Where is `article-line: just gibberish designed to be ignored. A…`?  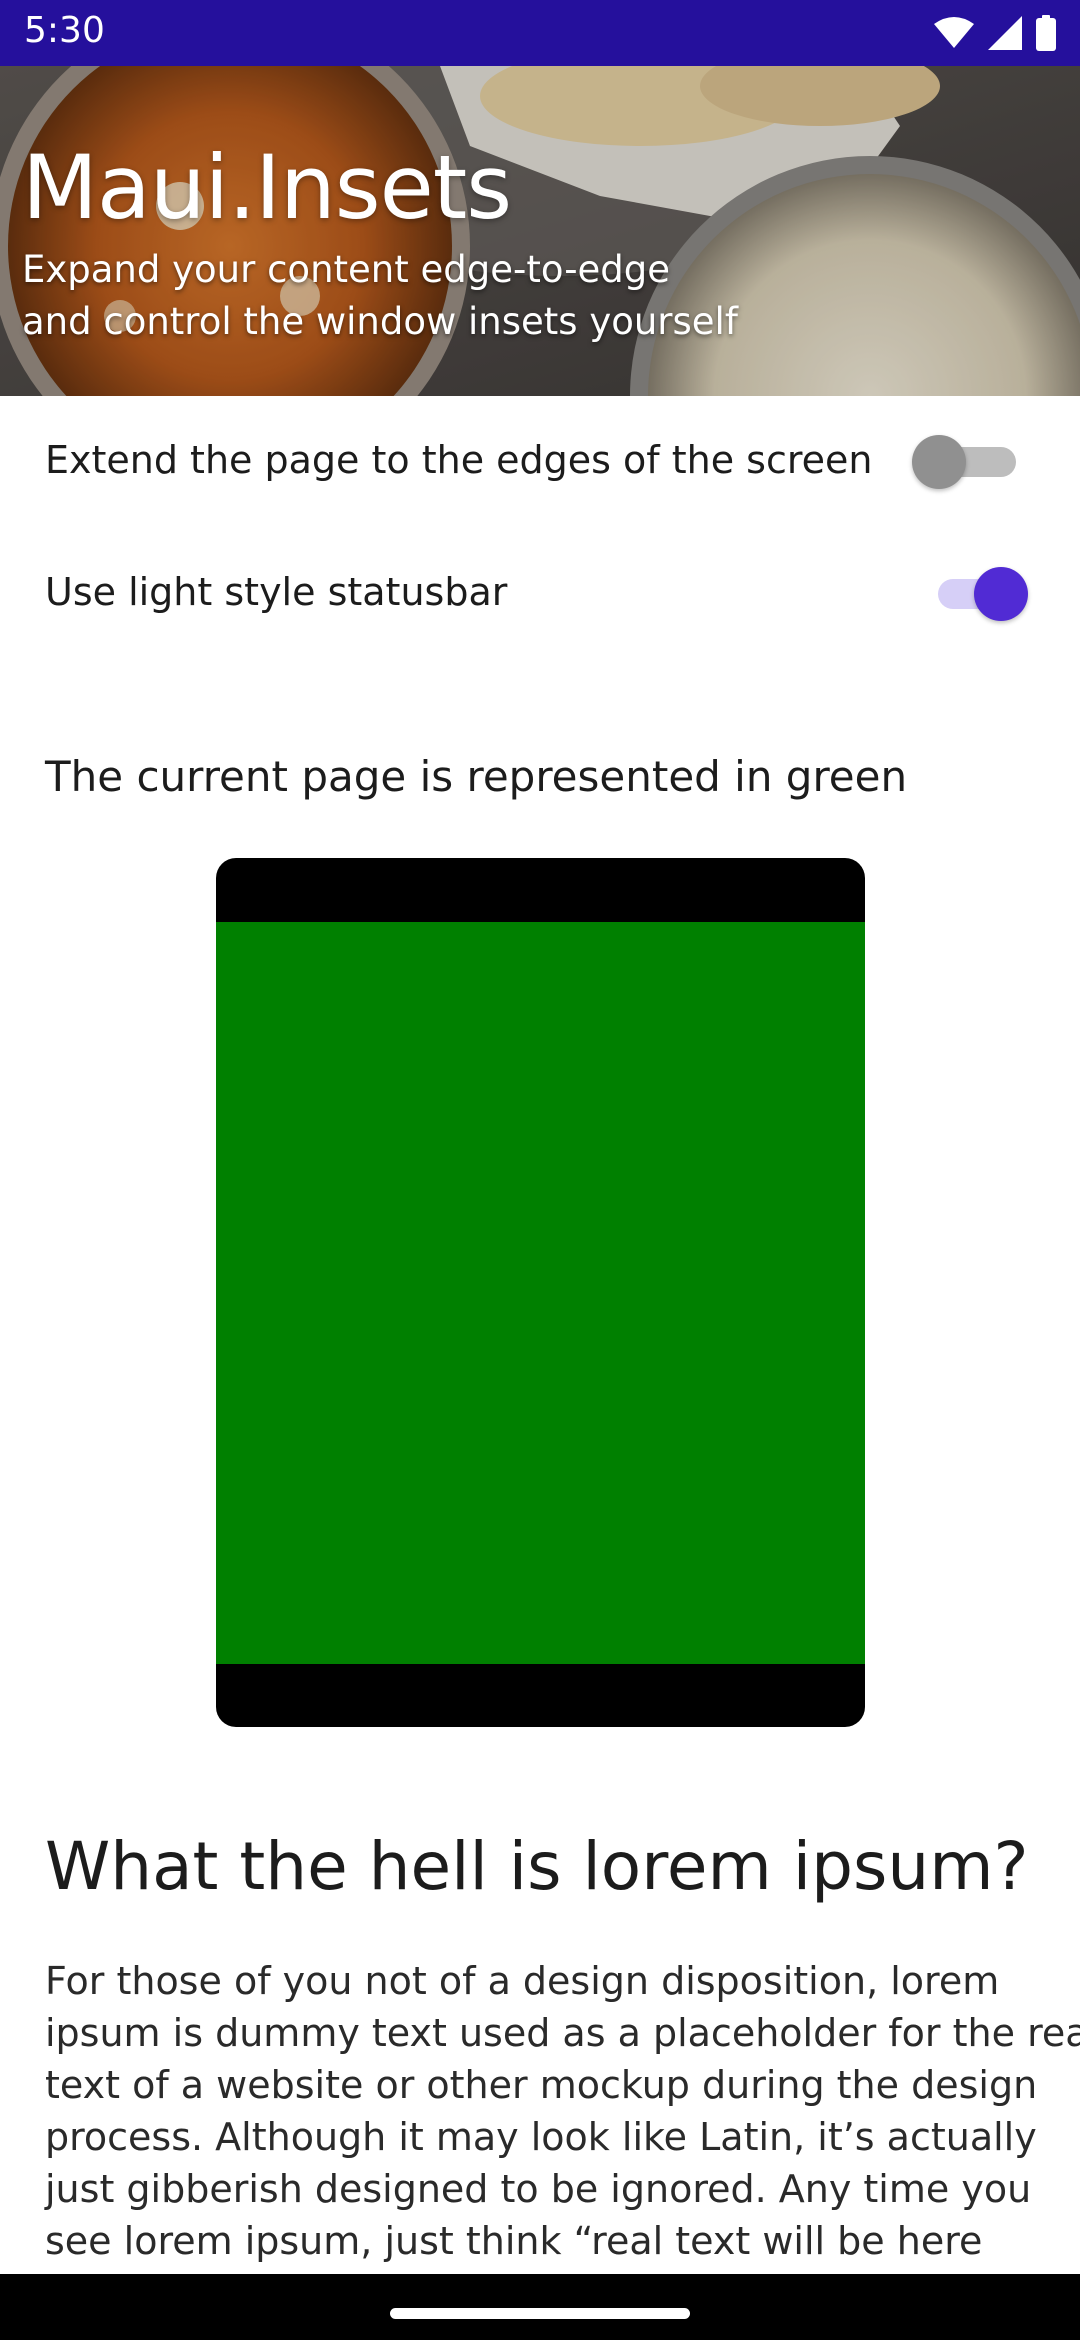 article-line: just gibberish designed to be ignored. A… is located at coordinates (538, 2189).